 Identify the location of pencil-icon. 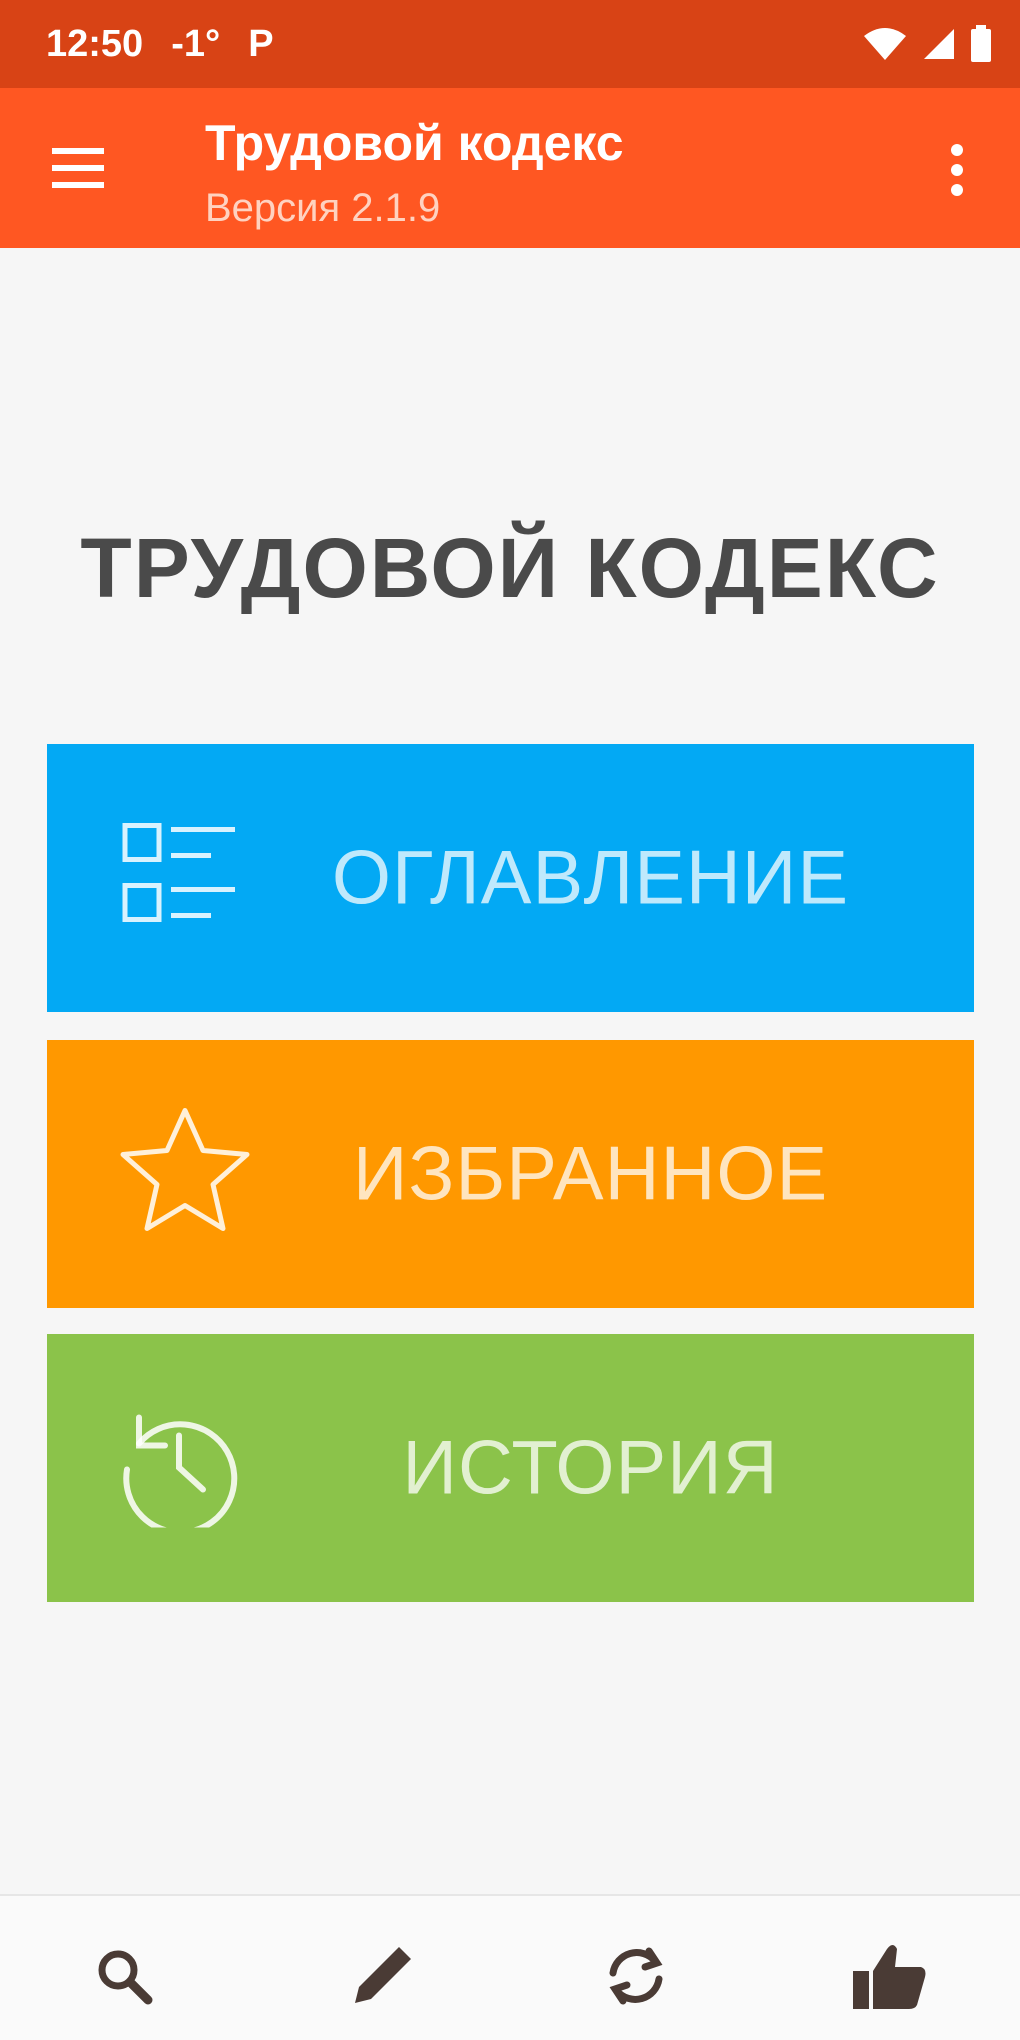
(383, 1975).